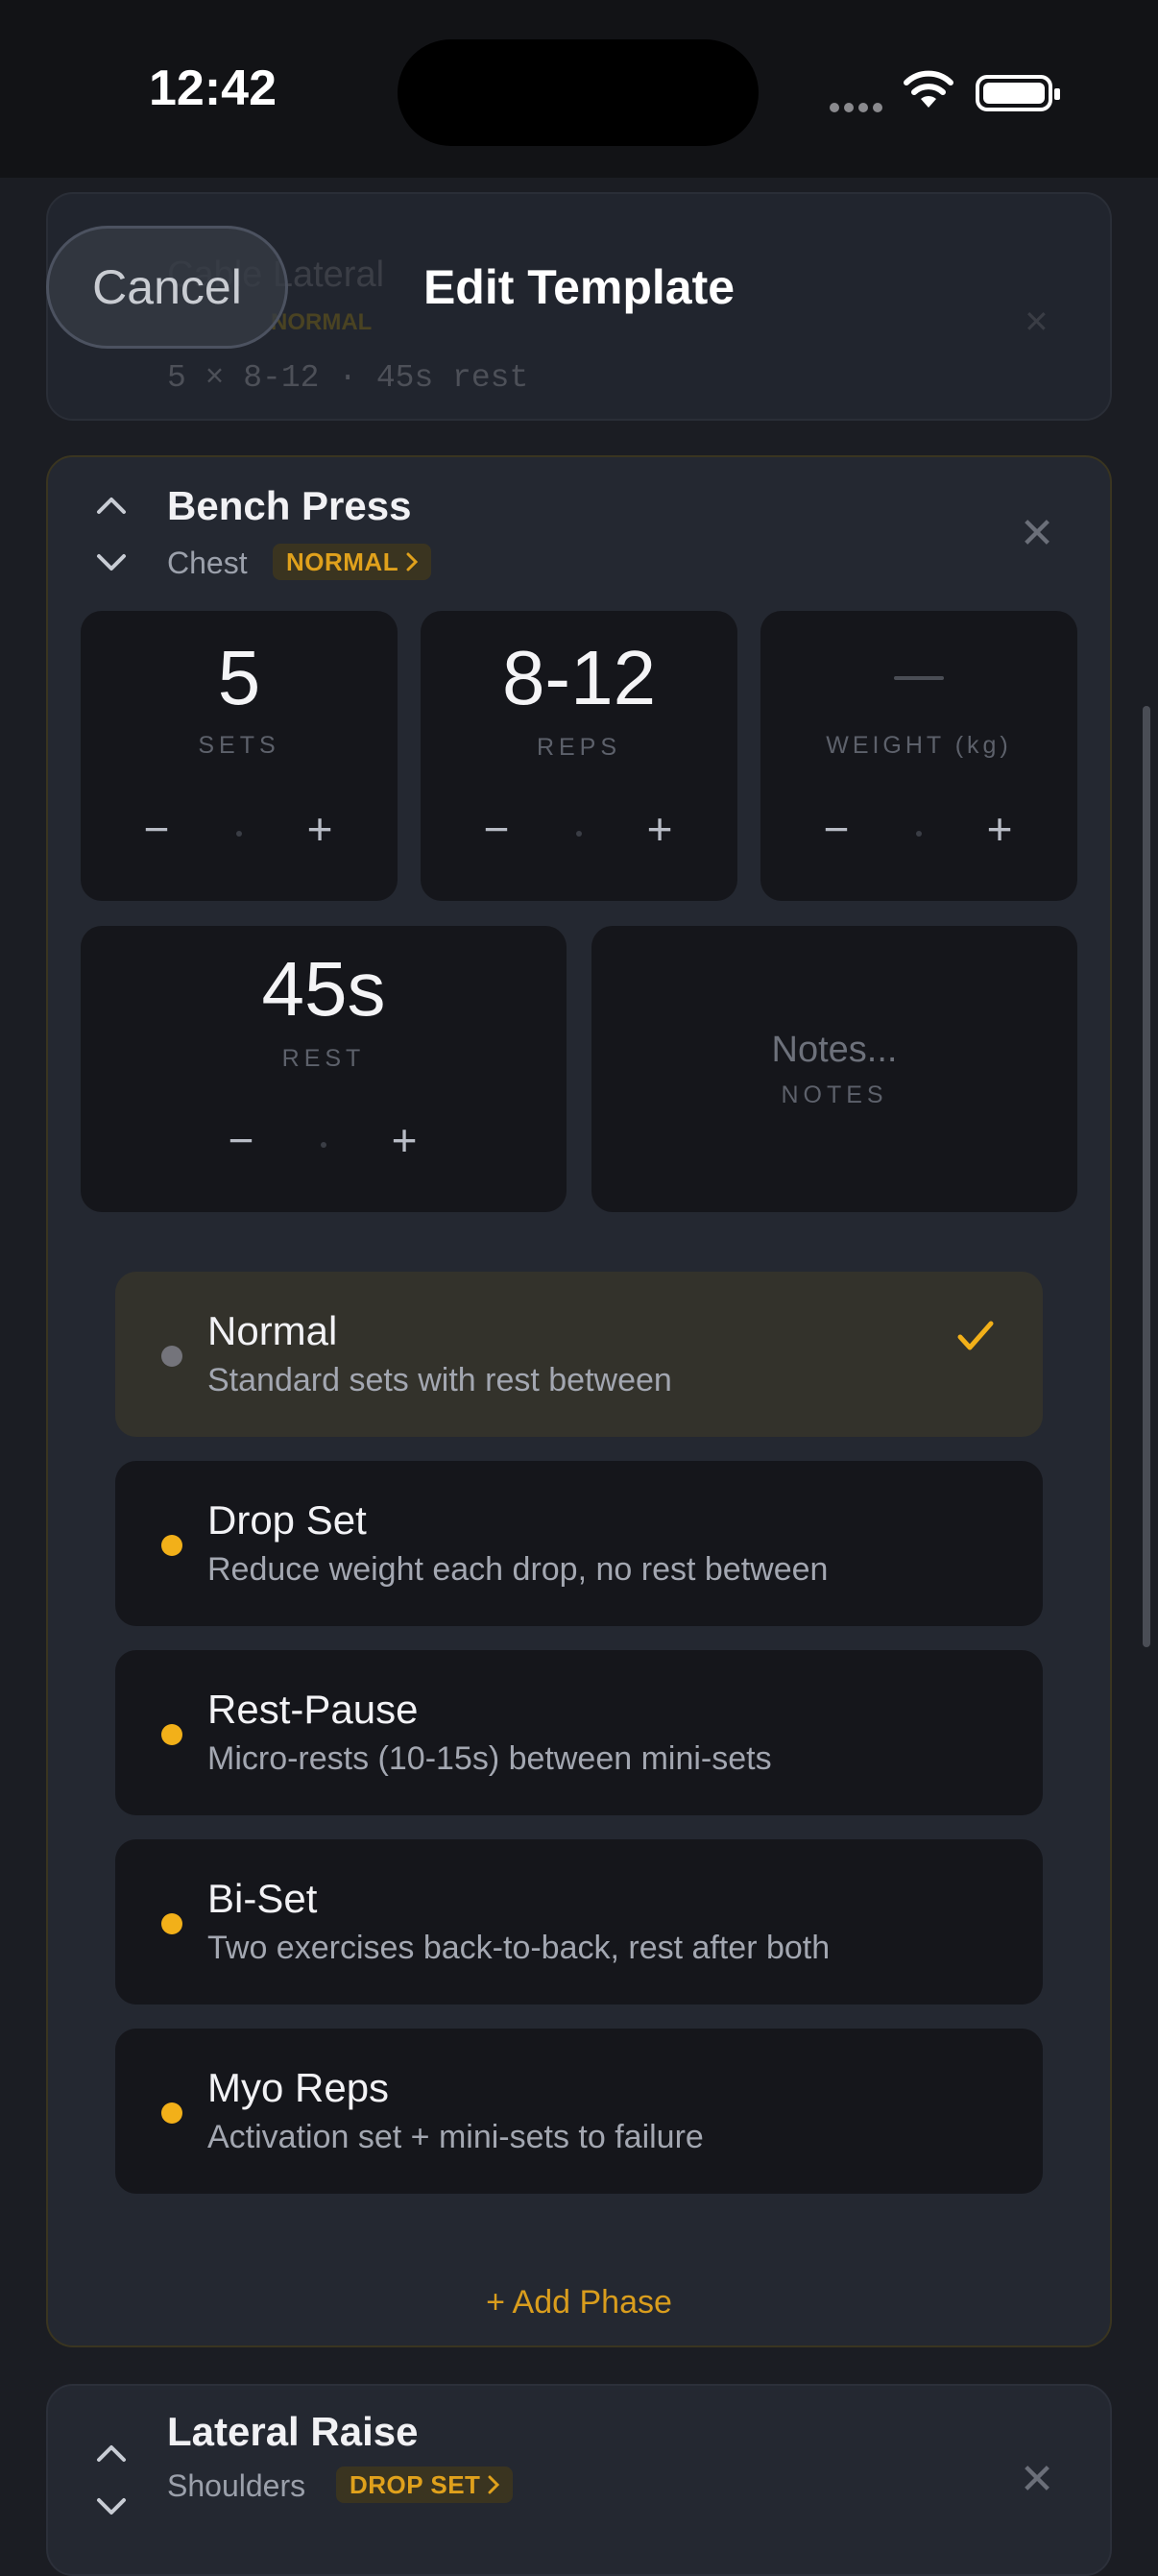 This screenshot has height=2576, width=1158. What do you see at coordinates (415, 2484) in the screenshot?
I see `next-set-type-tag-label: DROP SET` at bounding box center [415, 2484].